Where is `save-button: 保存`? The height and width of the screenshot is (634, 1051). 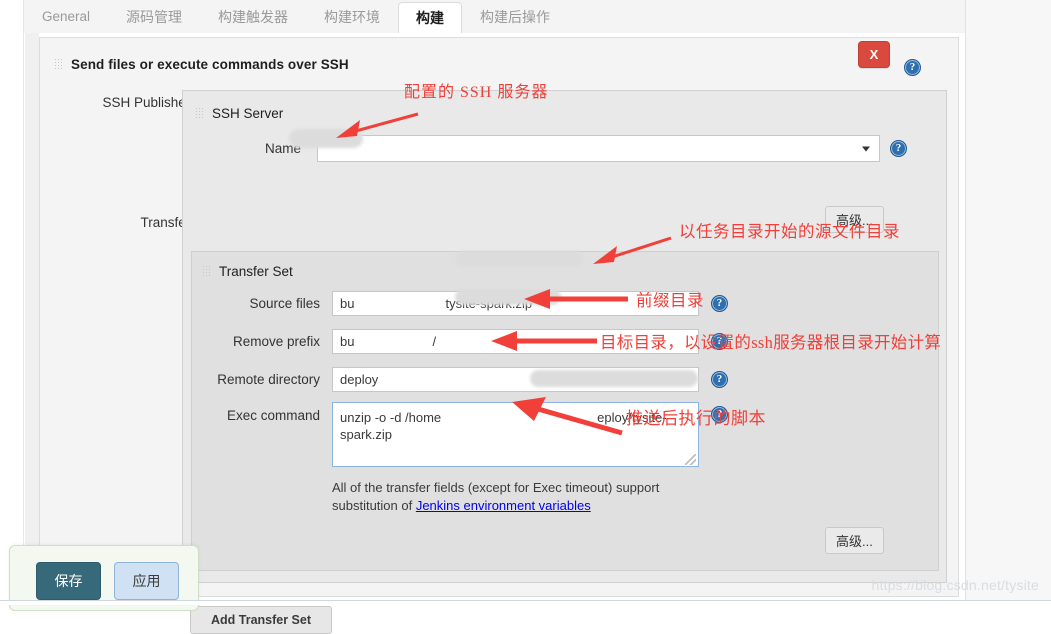 save-button: 保存 is located at coordinates (68, 581).